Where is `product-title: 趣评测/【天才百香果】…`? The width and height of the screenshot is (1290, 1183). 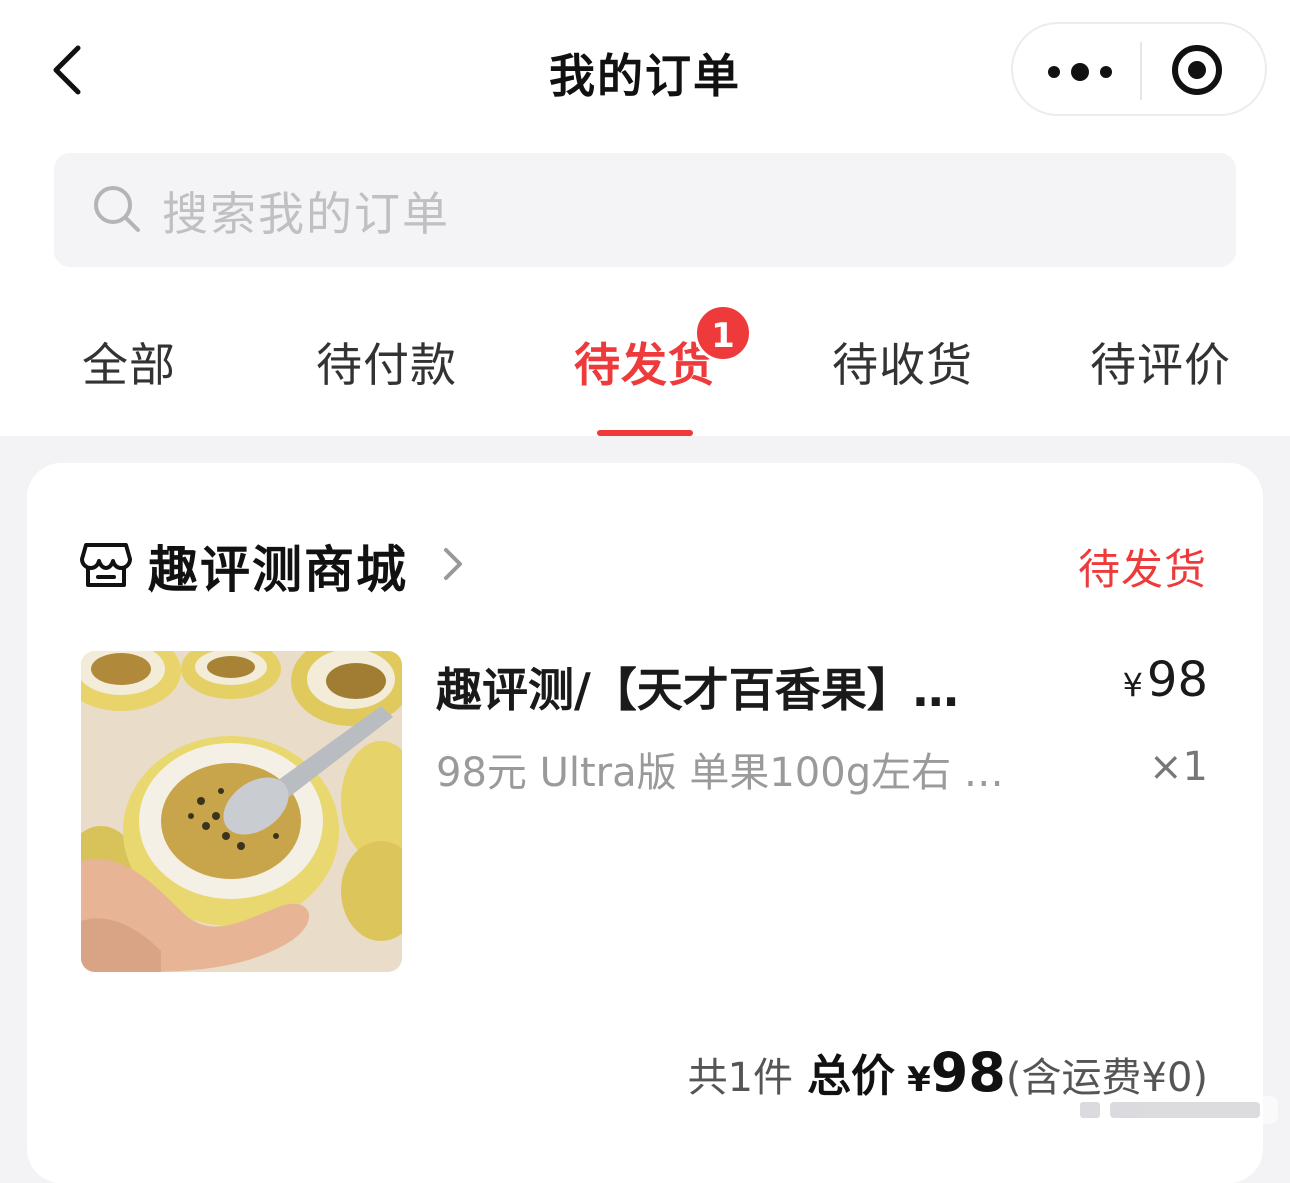 product-title: 趣评测/【天才百香果】… is located at coordinates (716, 687).